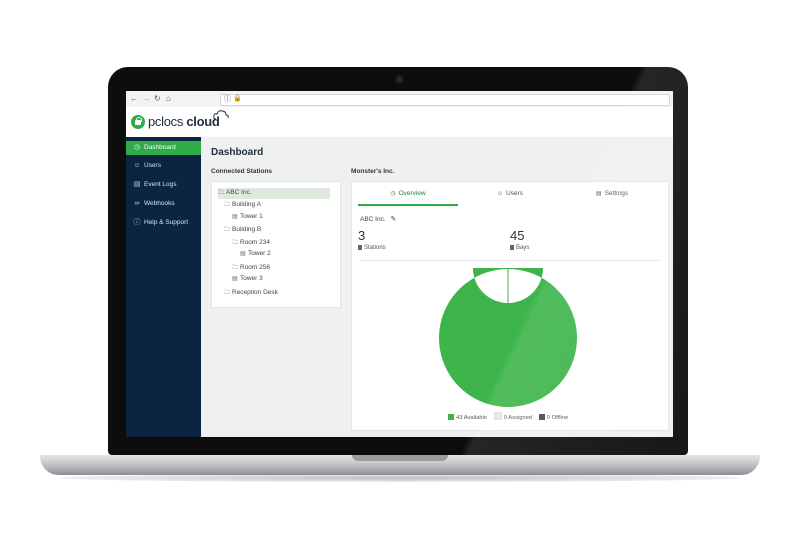  Describe the element at coordinates (137, 222) in the screenshot. I see `help-icon: ⓘ` at that location.